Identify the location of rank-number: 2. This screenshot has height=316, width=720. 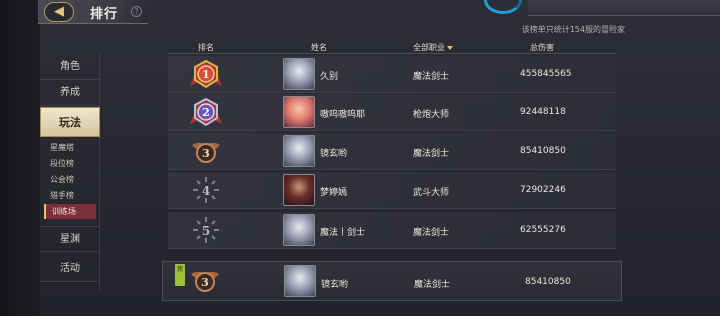
(206, 112).